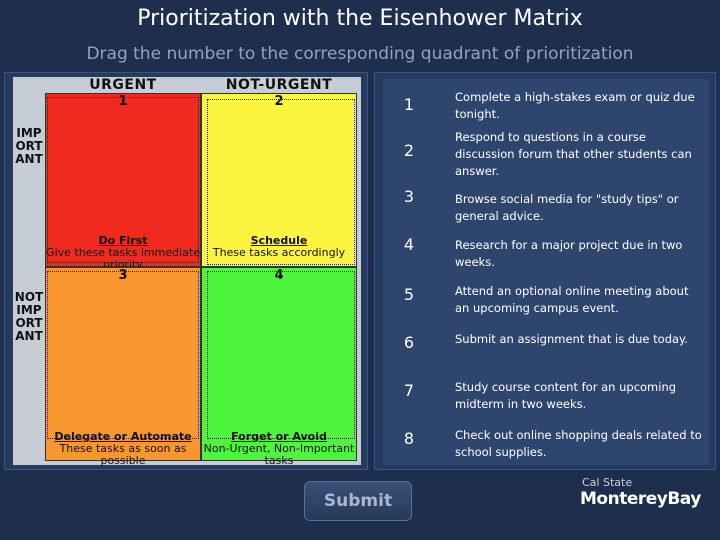 The height and width of the screenshot is (540, 720). I want to click on logo-line-2: MontereyBay, so click(640, 499).